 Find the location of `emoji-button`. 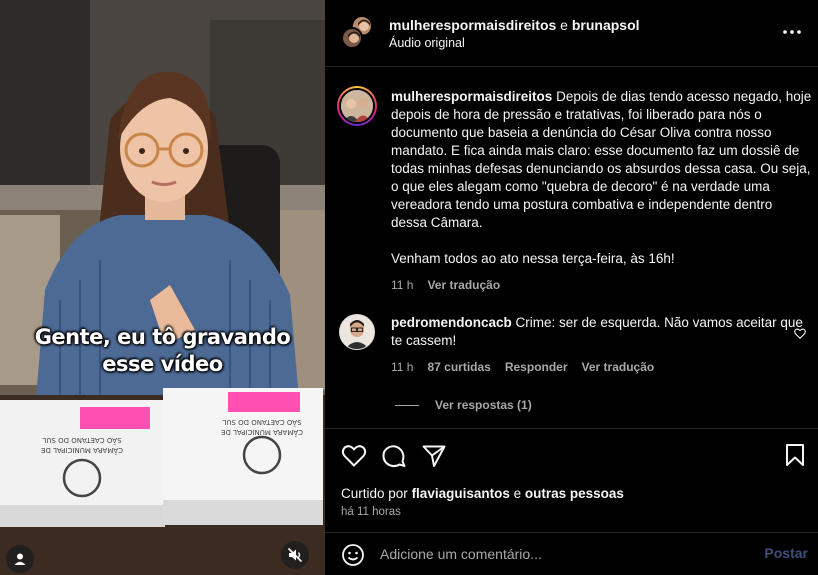

emoji-button is located at coordinates (353, 555).